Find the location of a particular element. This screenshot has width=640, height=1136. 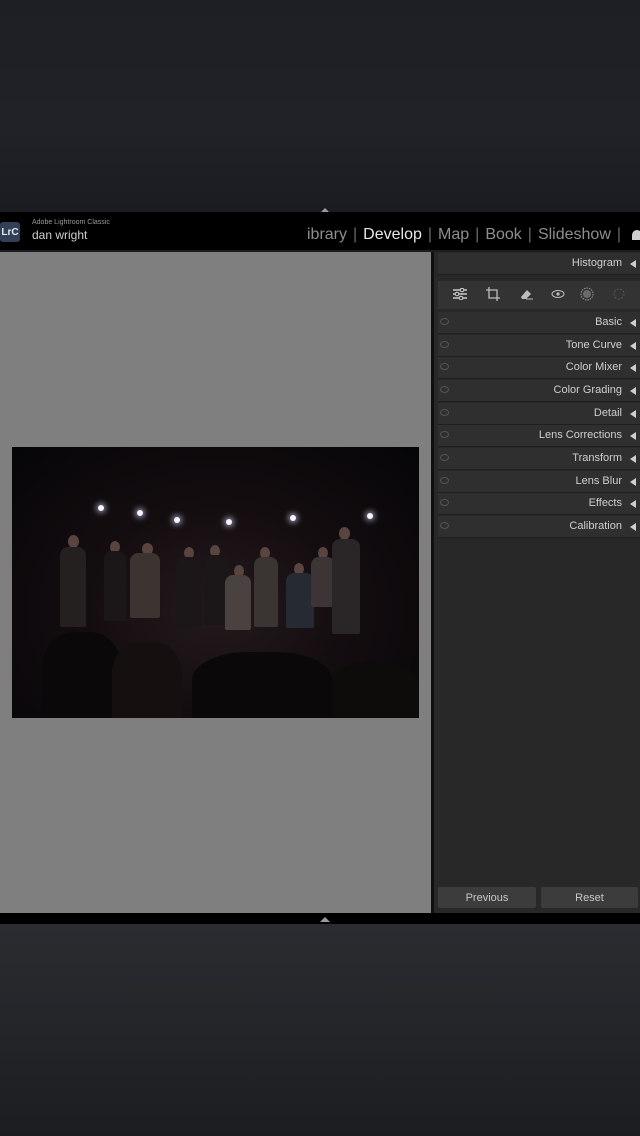

panel-section-calibration: Calibration is located at coordinates (539, 527).